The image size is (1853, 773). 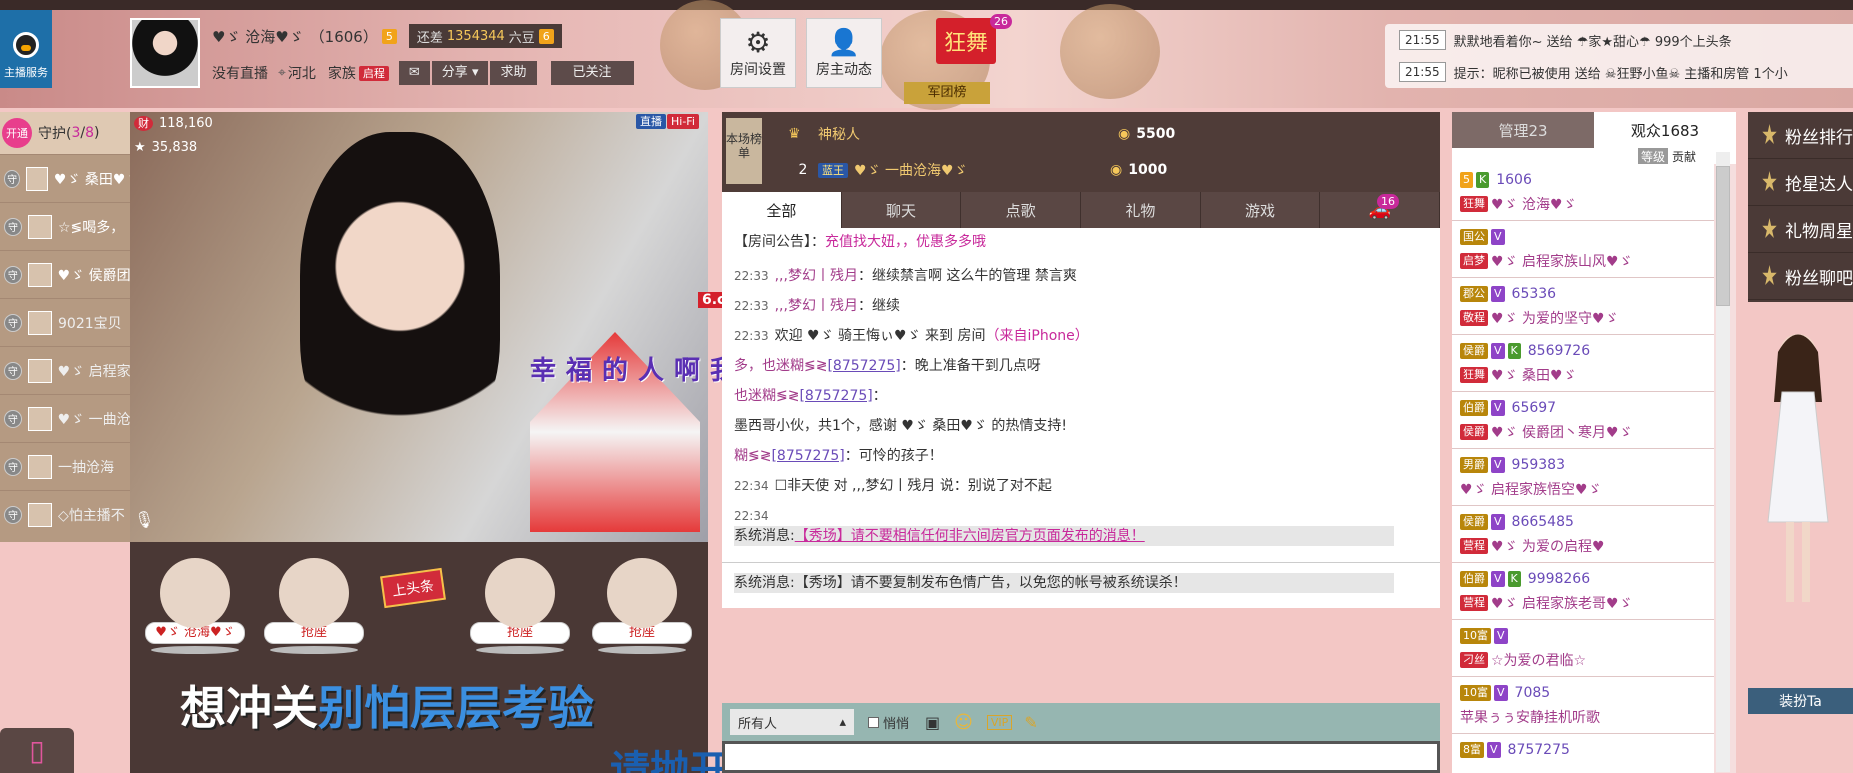 What do you see at coordinates (932, 722) in the screenshot?
I see `image-icon: ▣` at bounding box center [932, 722].